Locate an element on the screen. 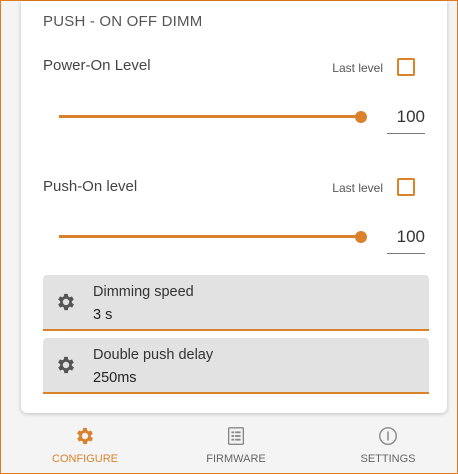  nav-settings: SETTINGS is located at coordinates (388, 442).